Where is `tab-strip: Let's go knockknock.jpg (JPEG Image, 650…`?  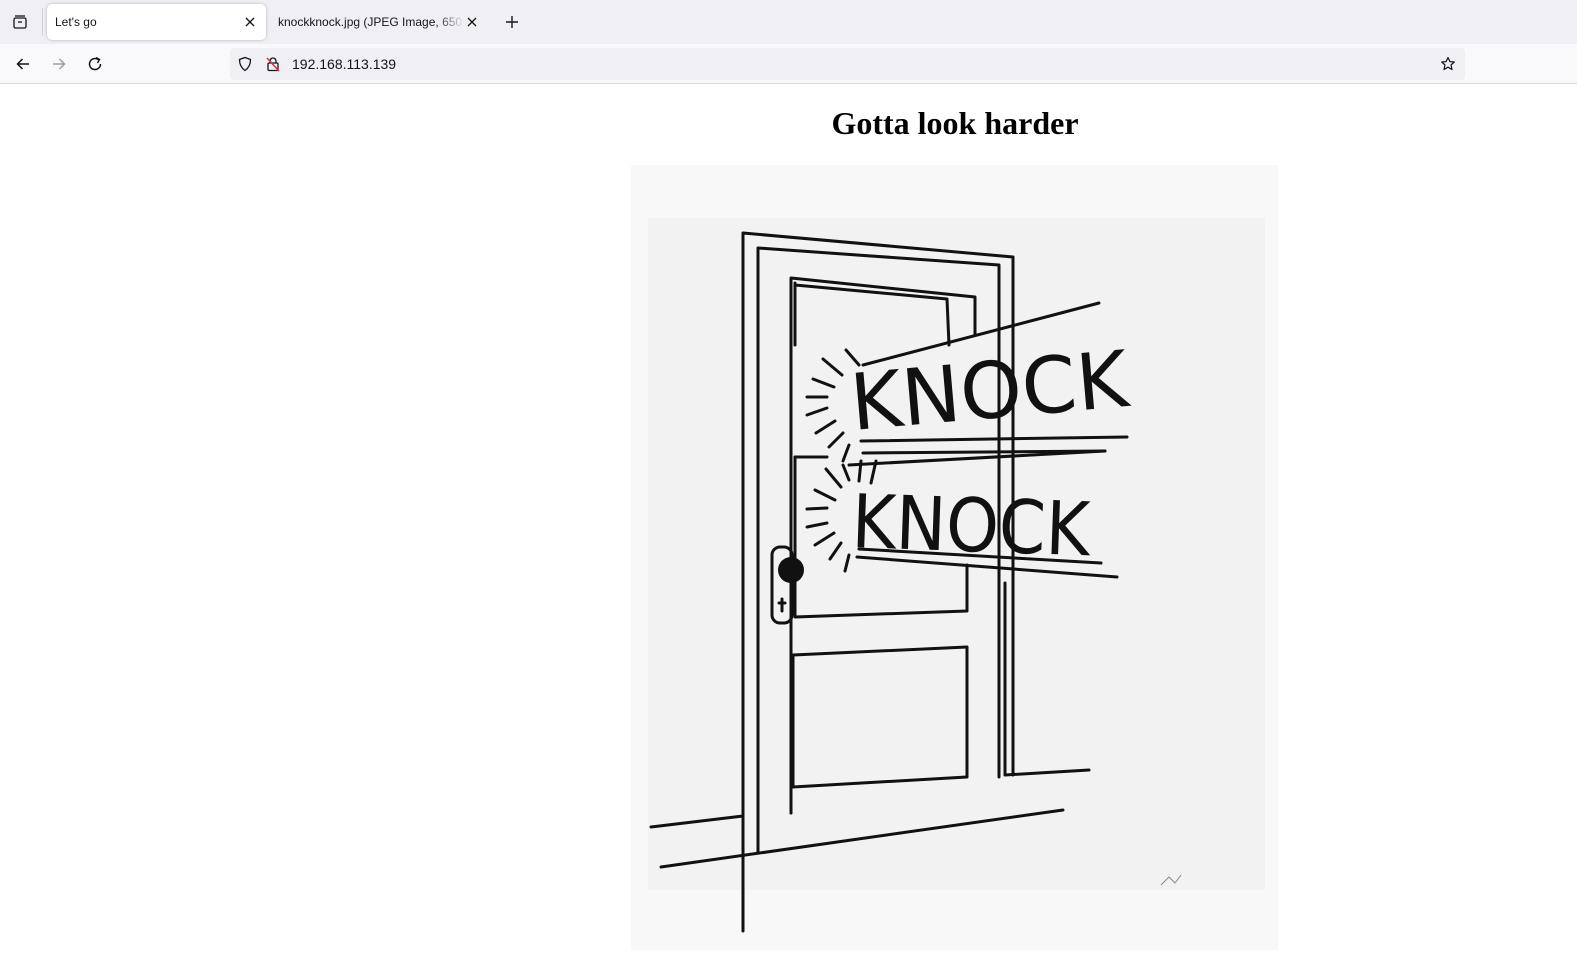 tab-strip: Let's go knockknock.jpg (JPEG Image, 650… is located at coordinates (788, 22).